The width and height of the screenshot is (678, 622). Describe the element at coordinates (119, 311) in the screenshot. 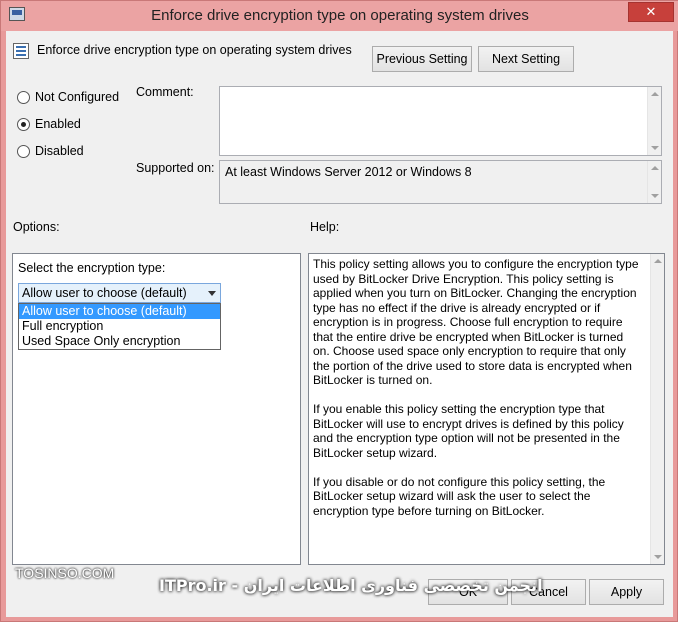

I see `dropdown-option: Allow user to choose (default)` at that location.